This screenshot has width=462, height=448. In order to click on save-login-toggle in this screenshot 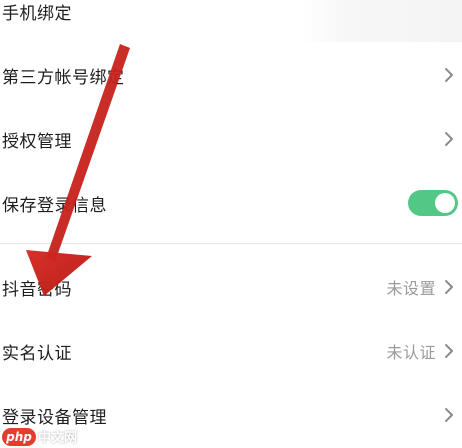, I will do `click(433, 203)`.